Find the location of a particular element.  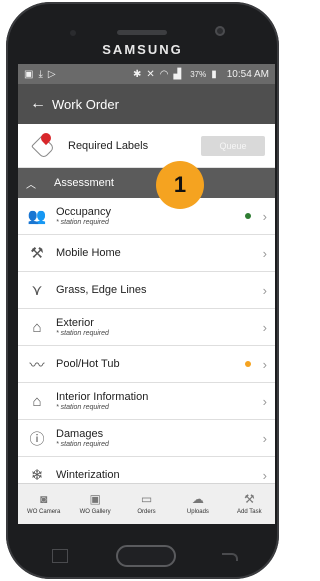

clock: 10:54 AM is located at coordinates (247, 74).